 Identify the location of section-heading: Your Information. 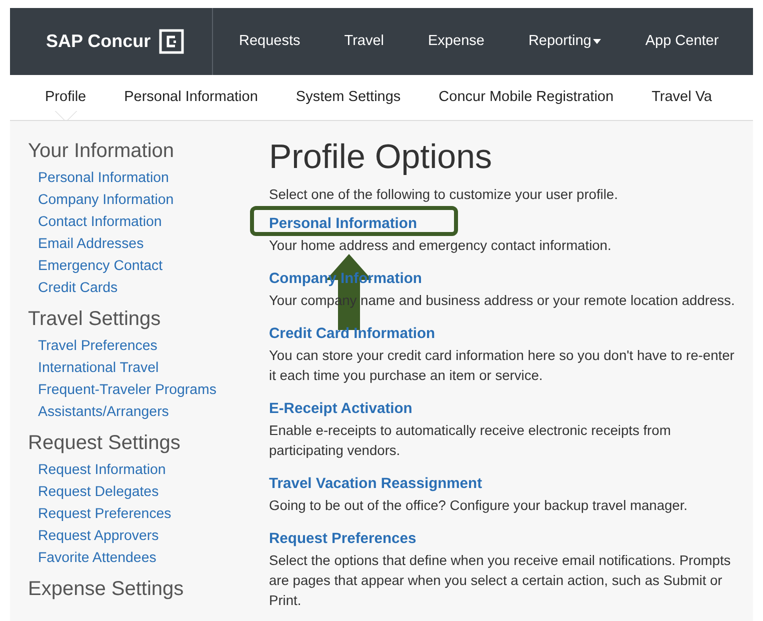
(102, 151).